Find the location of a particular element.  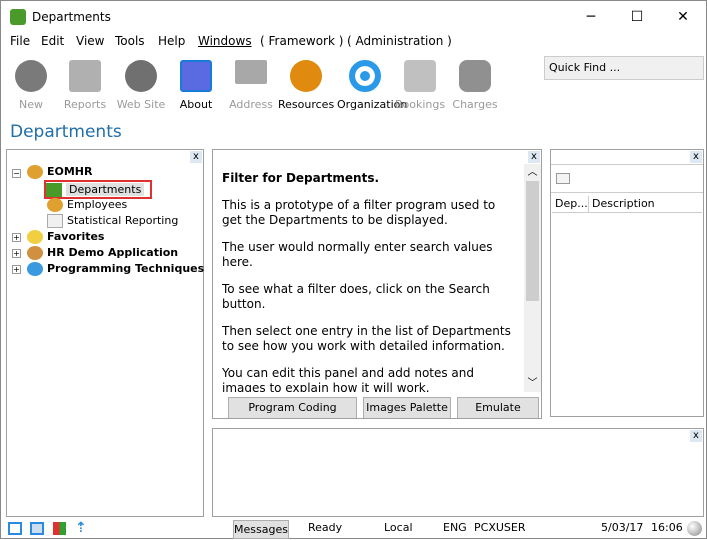

about-button: About is located at coordinates (196, 83).